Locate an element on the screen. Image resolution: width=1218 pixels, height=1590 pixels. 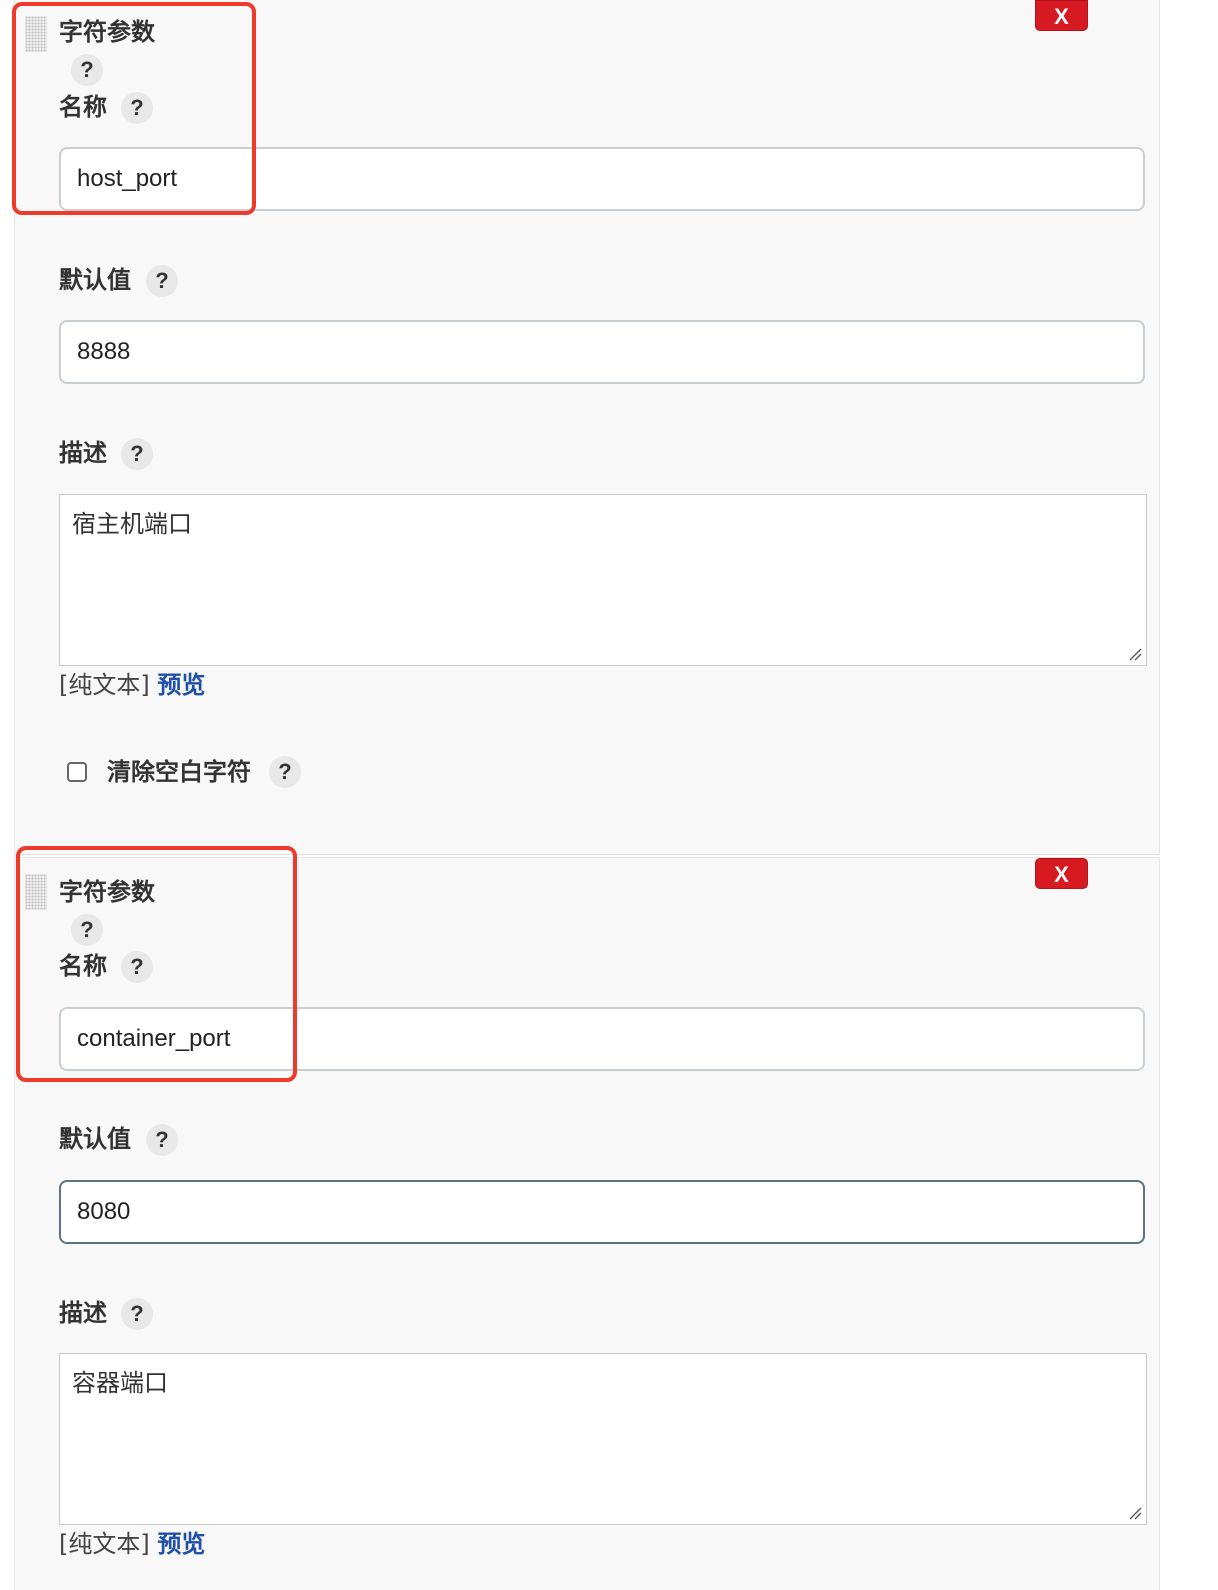
trim-help-icon: ? is located at coordinates (285, 772).